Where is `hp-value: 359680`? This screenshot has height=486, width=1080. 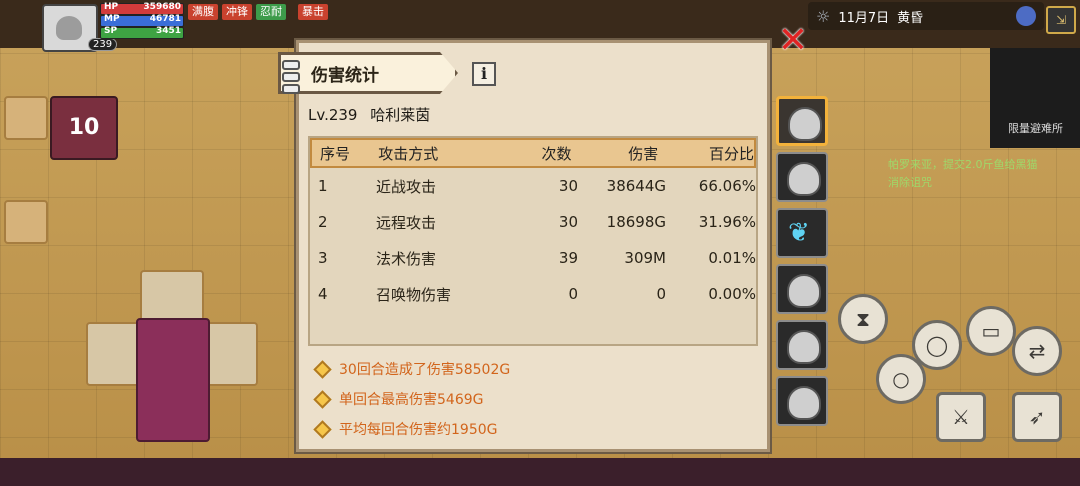 hp-value: 359680 is located at coordinates (162, 7).